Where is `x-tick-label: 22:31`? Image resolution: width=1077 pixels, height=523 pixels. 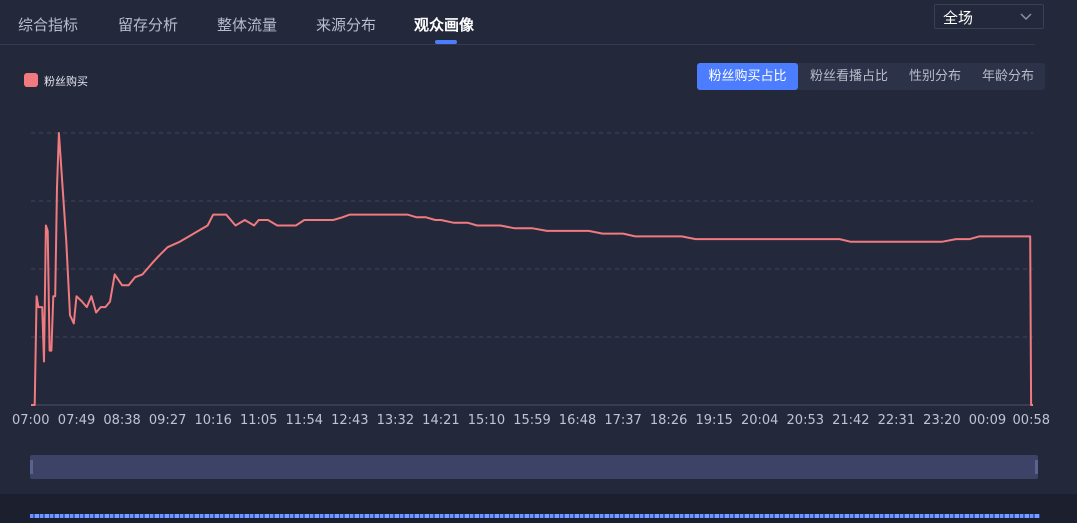 x-tick-label: 22:31 is located at coordinates (896, 420).